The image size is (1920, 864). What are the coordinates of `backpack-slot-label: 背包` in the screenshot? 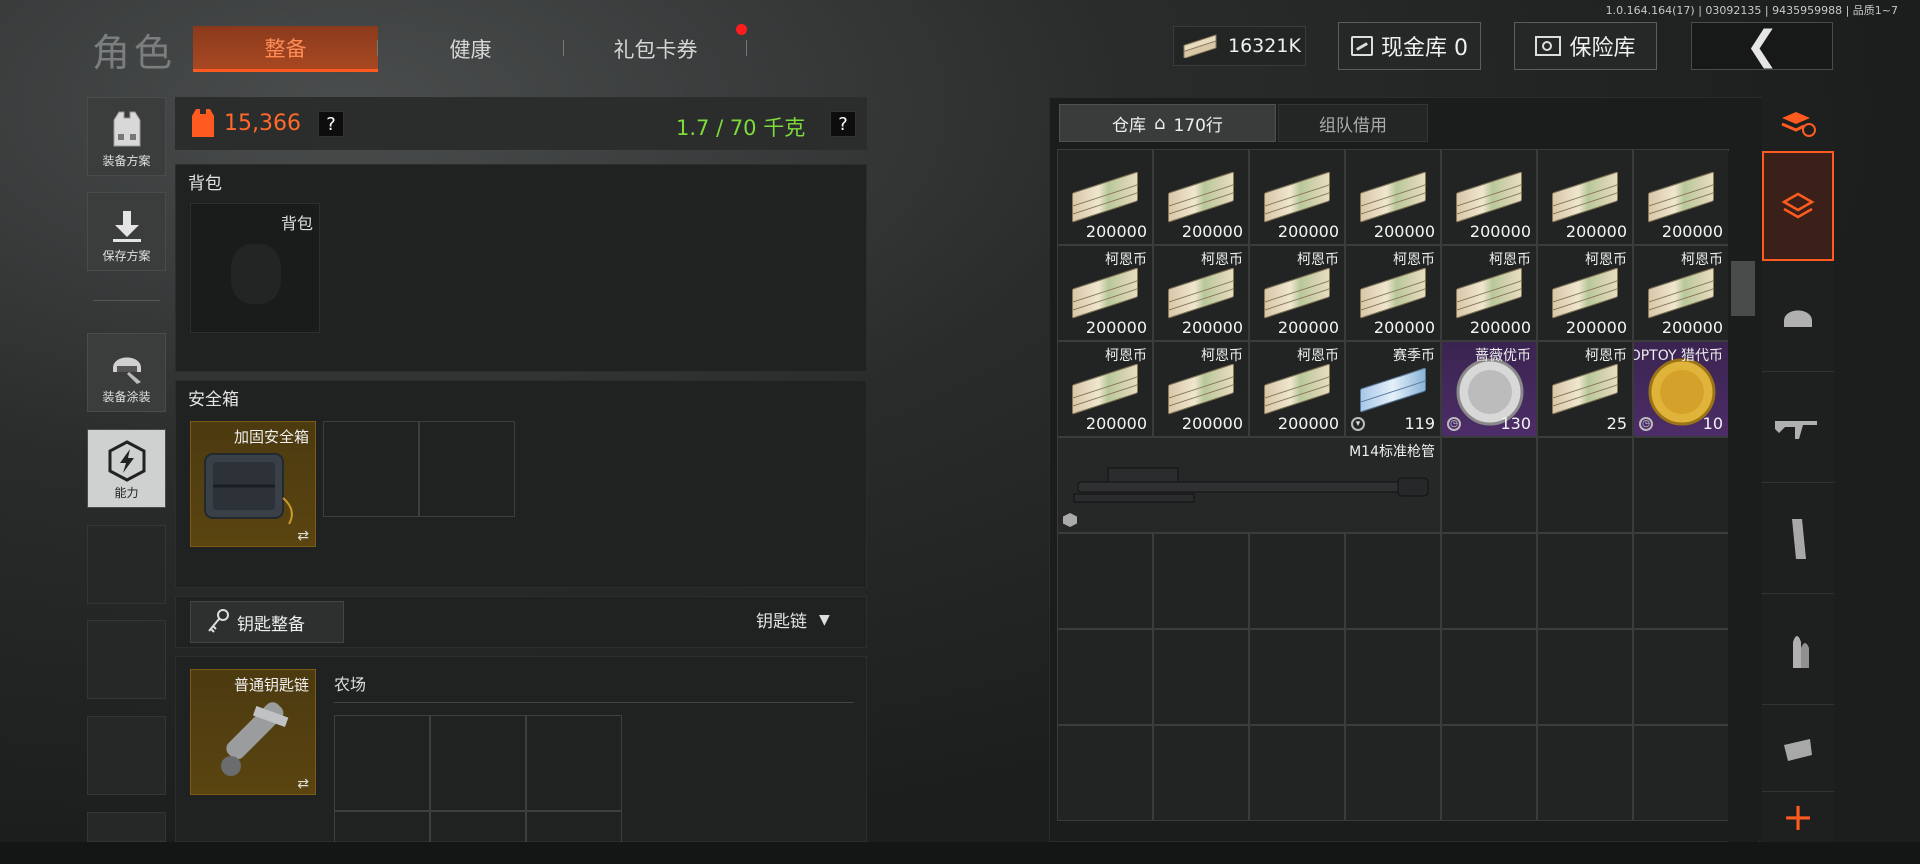 It's located at (296, 223).